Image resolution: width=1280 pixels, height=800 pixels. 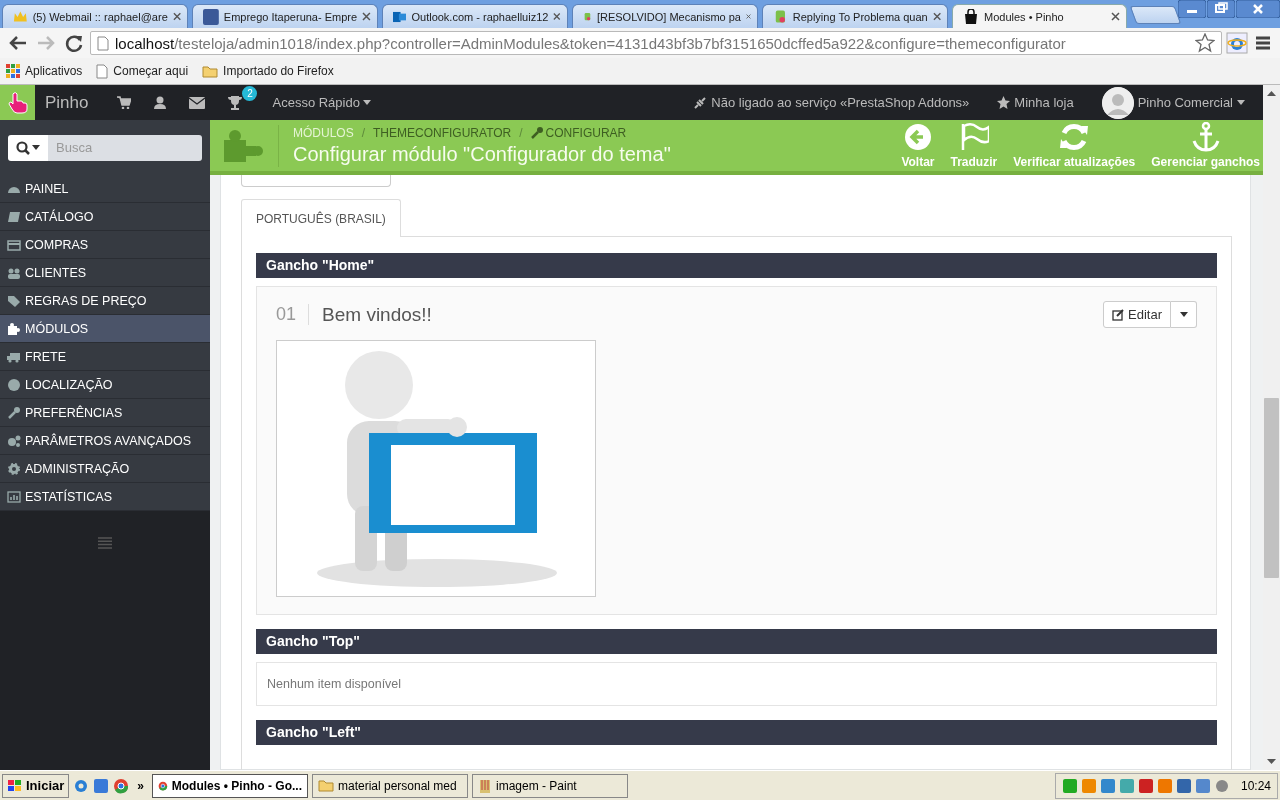 I want to click on breadcrumb-item: THEMECONFIGURATOR, so click(x=442, y=132).